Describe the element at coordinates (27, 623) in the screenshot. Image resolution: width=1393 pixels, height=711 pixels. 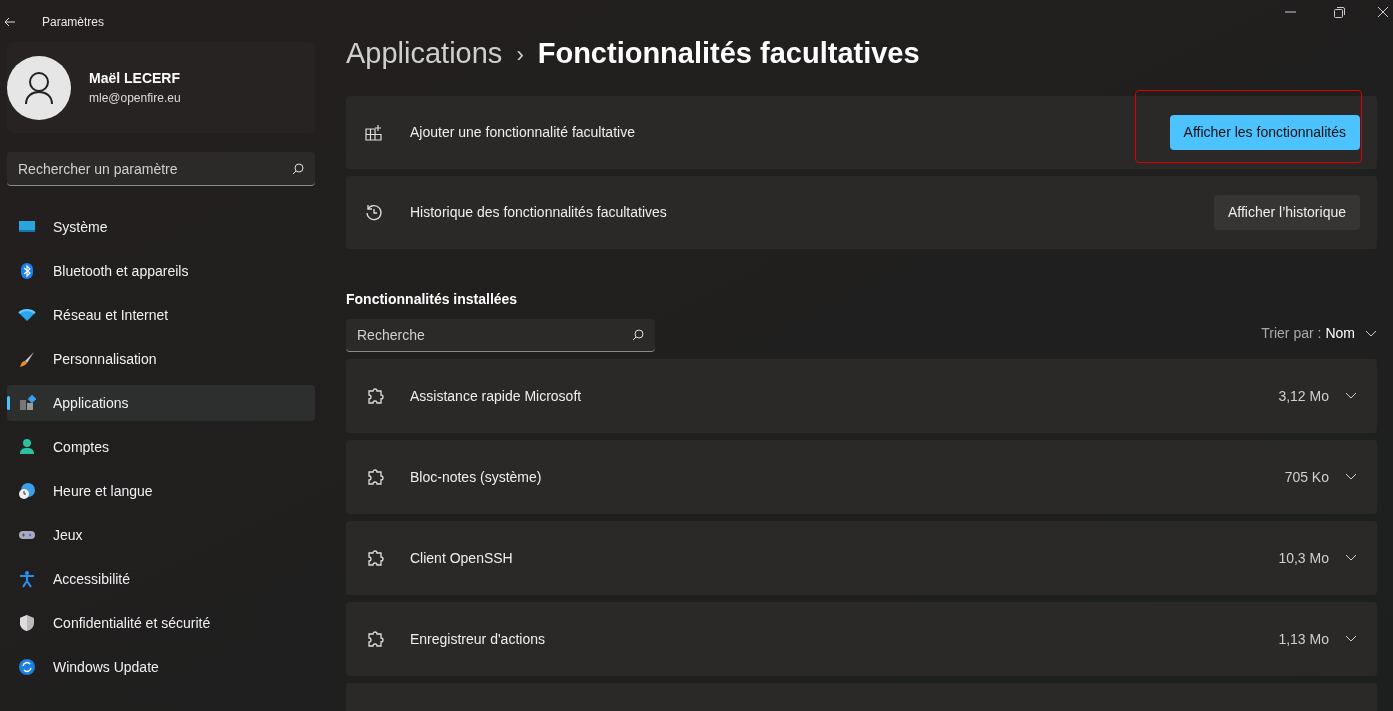
I see `shield-icon` at that location.